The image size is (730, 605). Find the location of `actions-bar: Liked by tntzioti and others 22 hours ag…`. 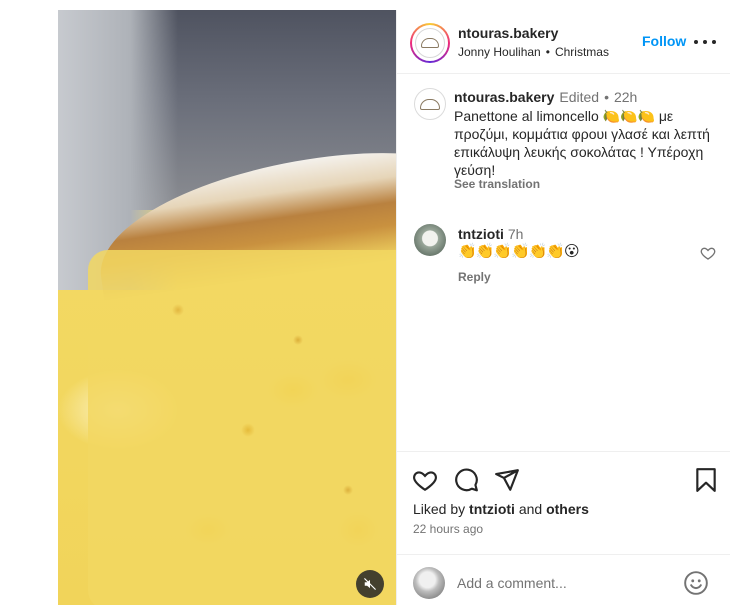

actions-bar: Liked by tntzioti and others 22 hours ag… is located at coordinates (563, 528).